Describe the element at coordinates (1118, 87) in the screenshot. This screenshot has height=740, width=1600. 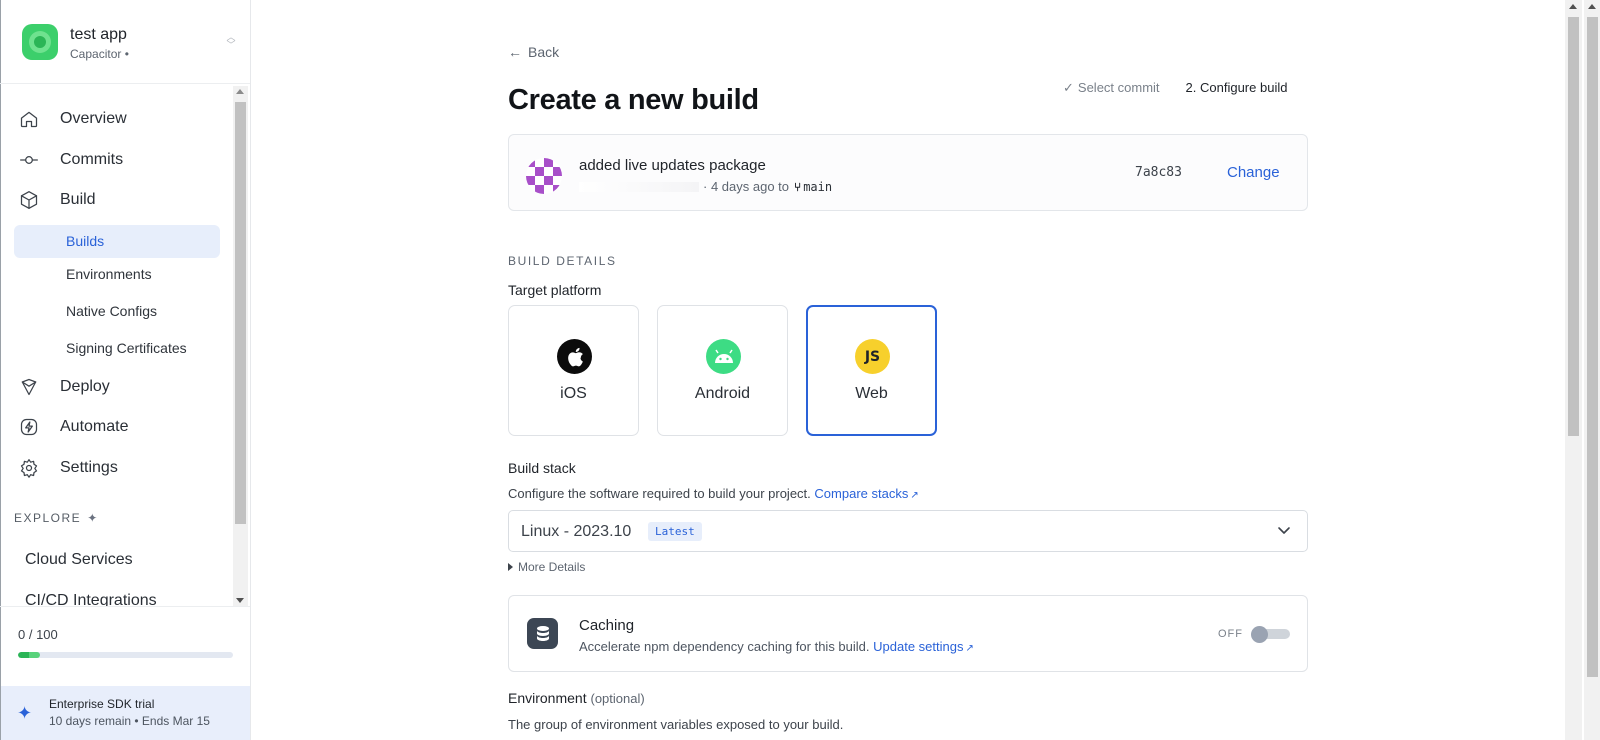
I see `step-label: Select commit` at that location.